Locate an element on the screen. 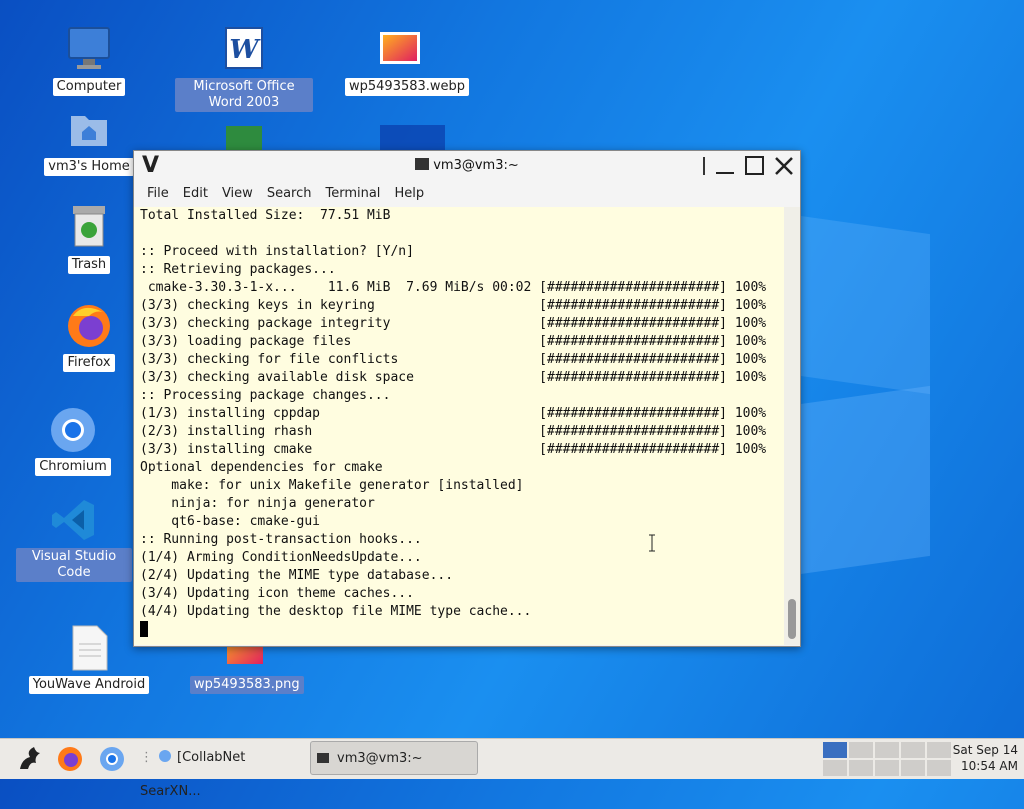  task-terminal: vm3@vm3:~ is located at coordinates (394, 758).